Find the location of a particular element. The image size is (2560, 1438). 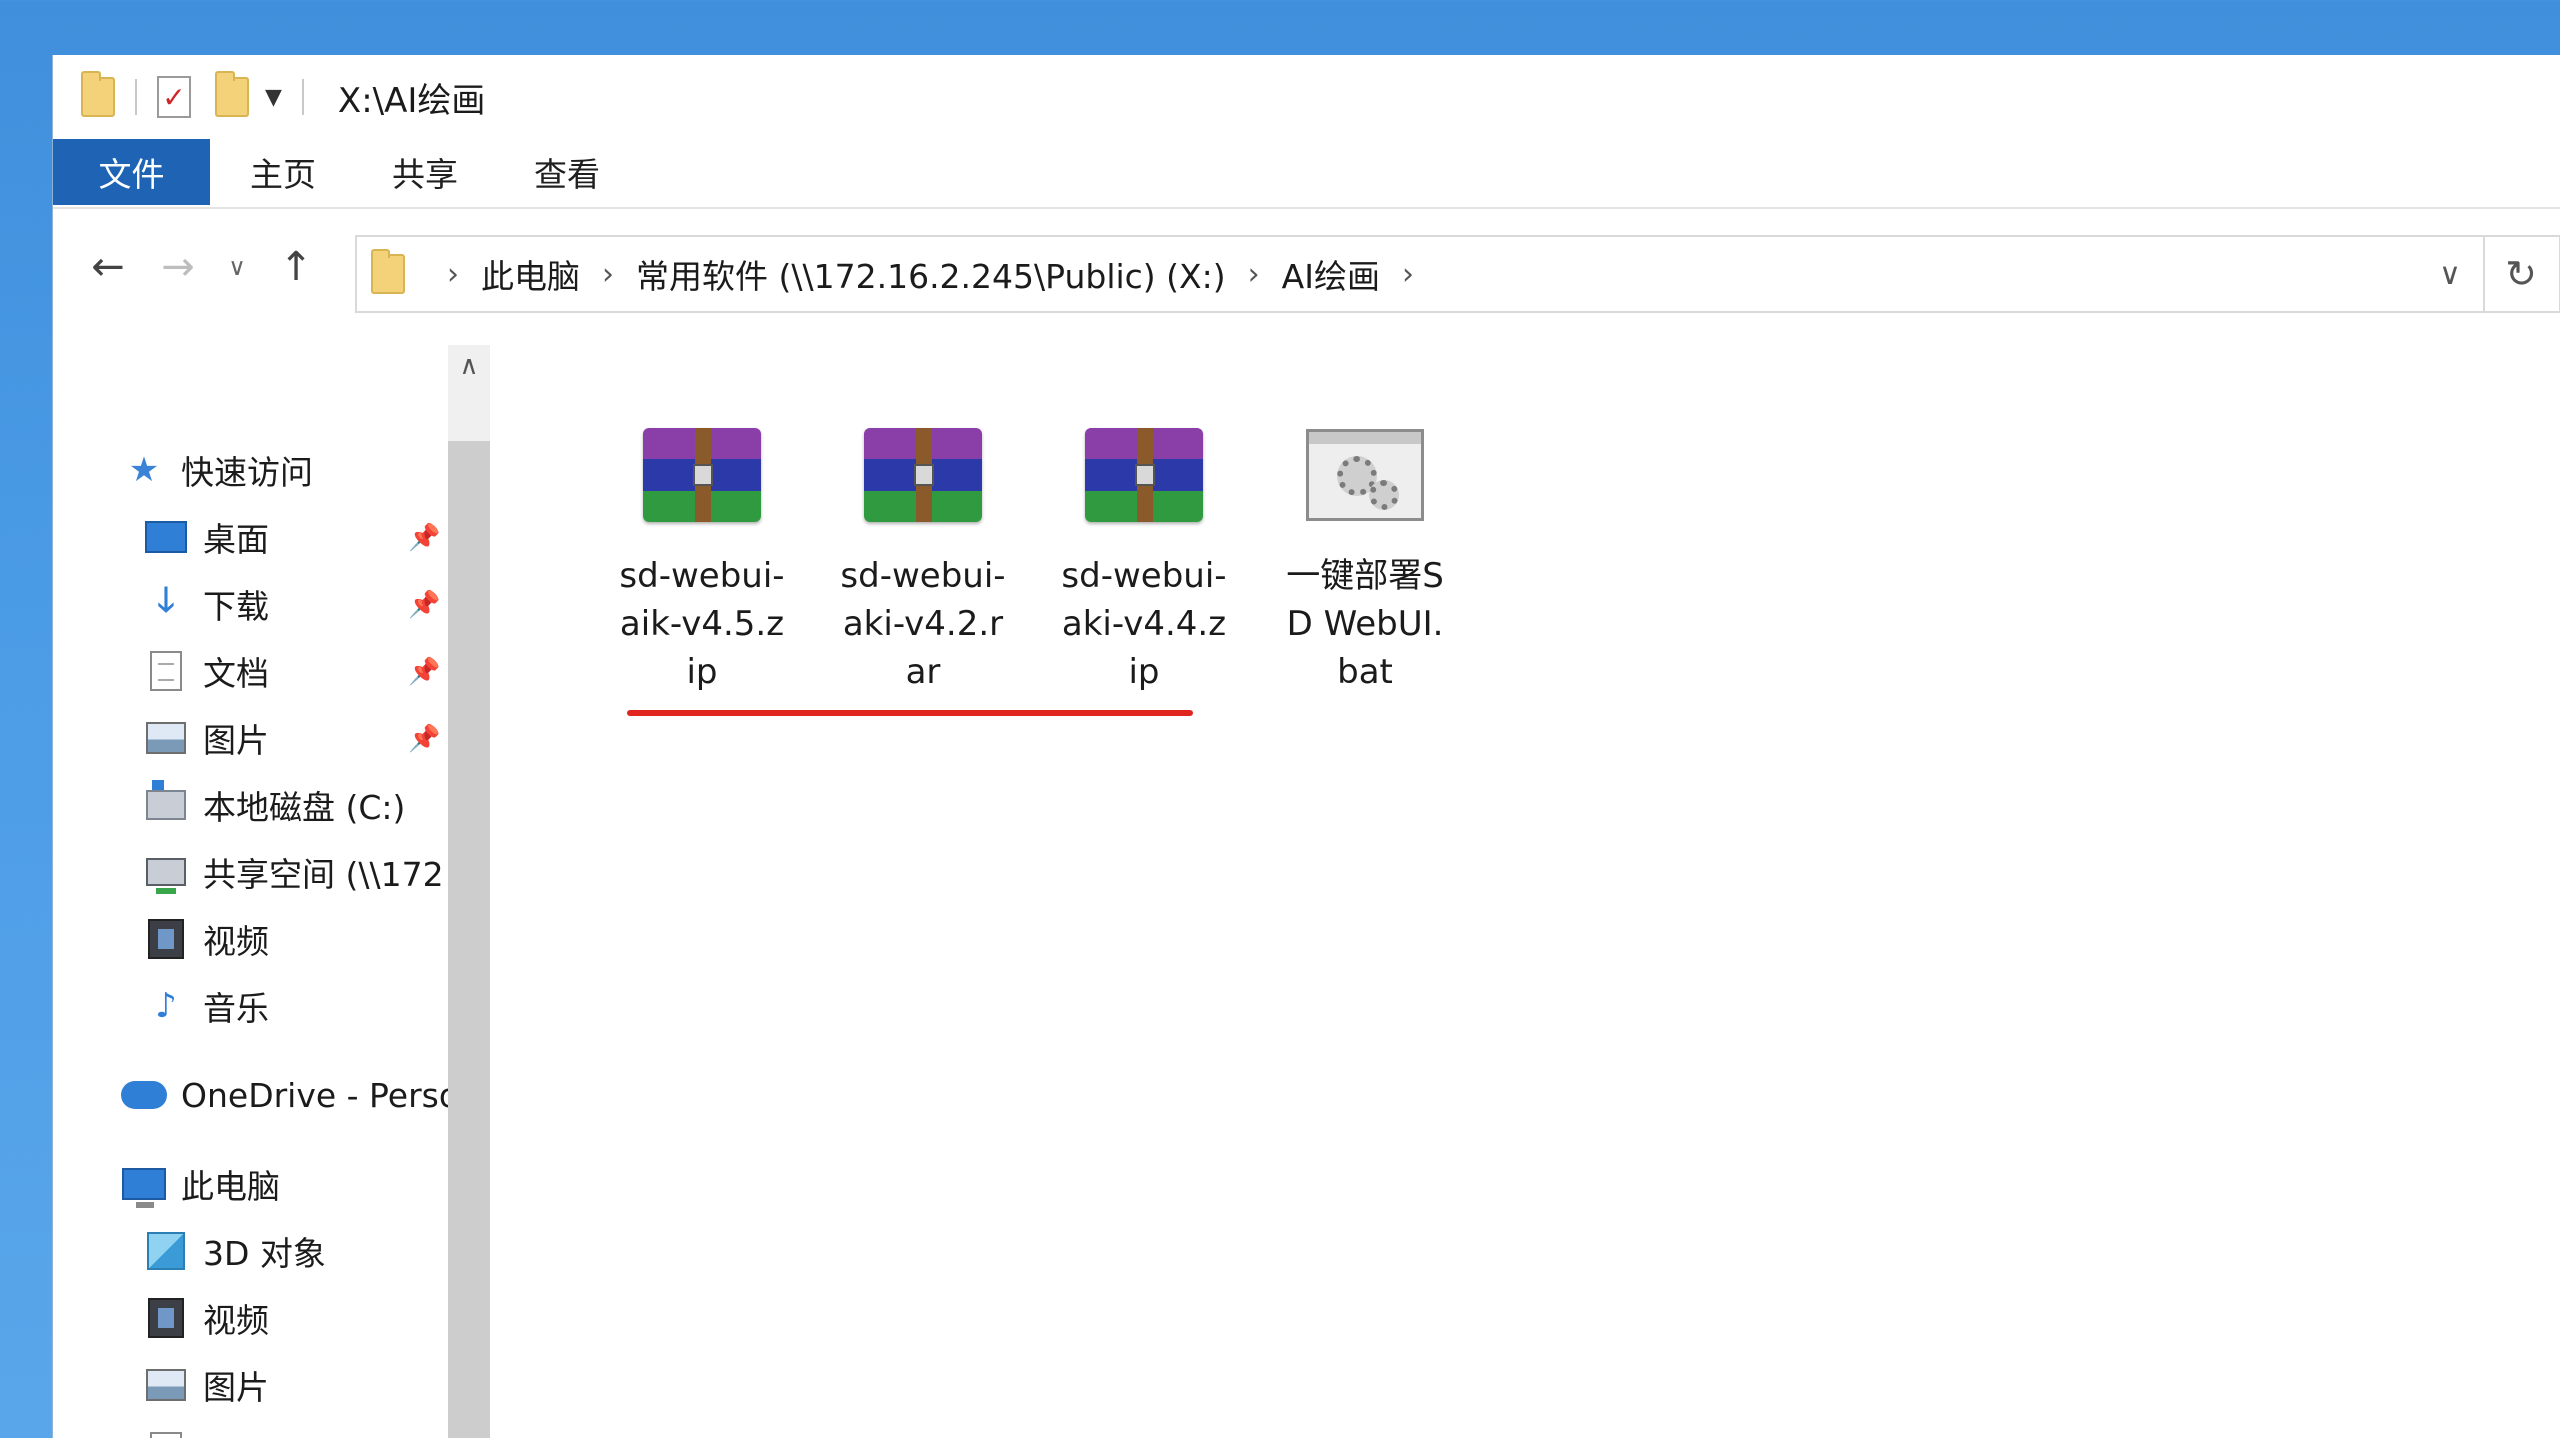

scrollbar-thumb is located at coordinates (469, 939).